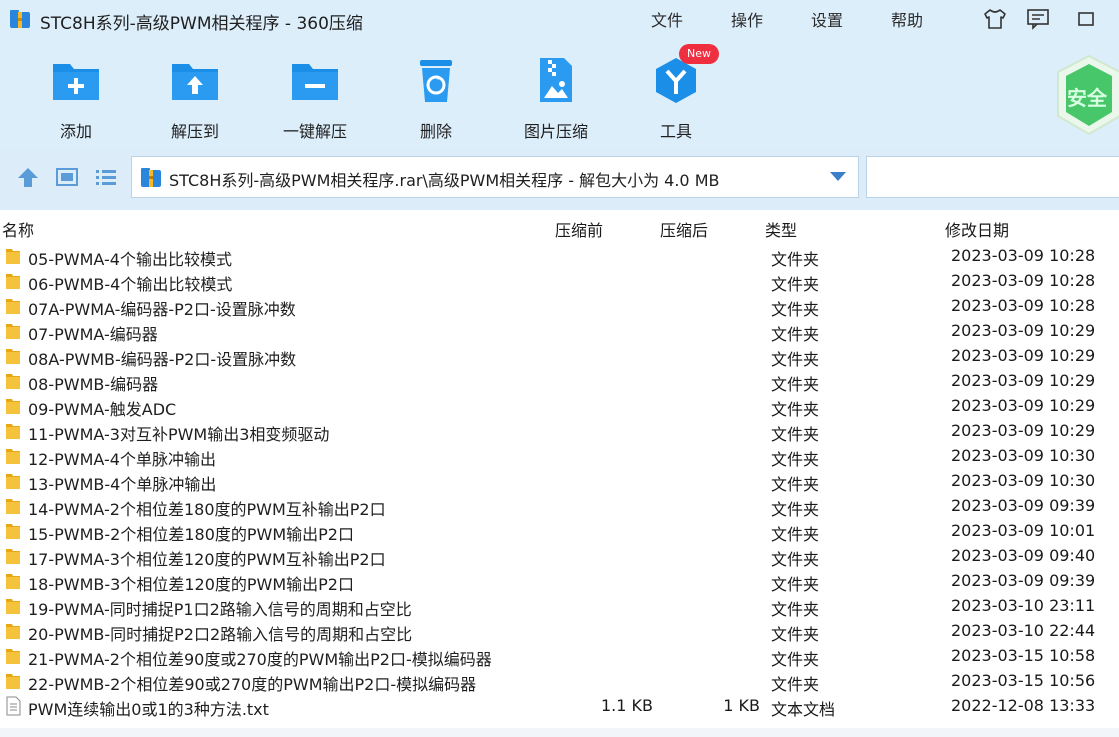 The image size is (1119, 737). What do you see at coordinates (559, 381) in the screenshot?
I see `file-row: 08-PWMB-编码器 文件夹 2023-03-09 10:29` at bounding box center [559, 381].